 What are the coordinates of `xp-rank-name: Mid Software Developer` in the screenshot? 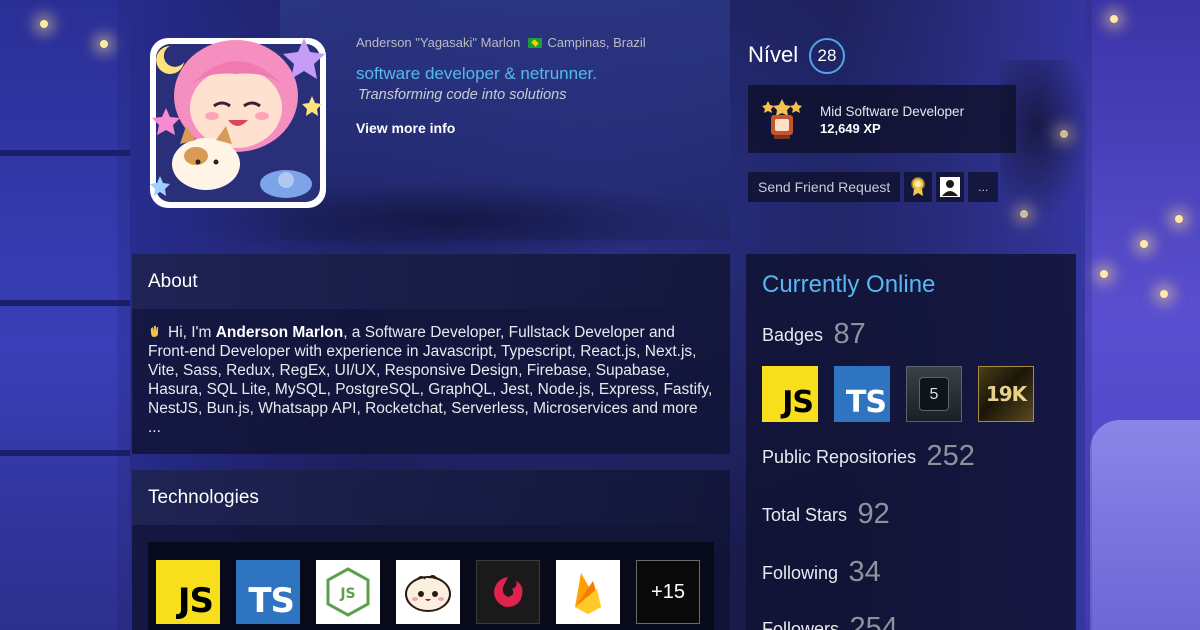 It's located at (892, 111).